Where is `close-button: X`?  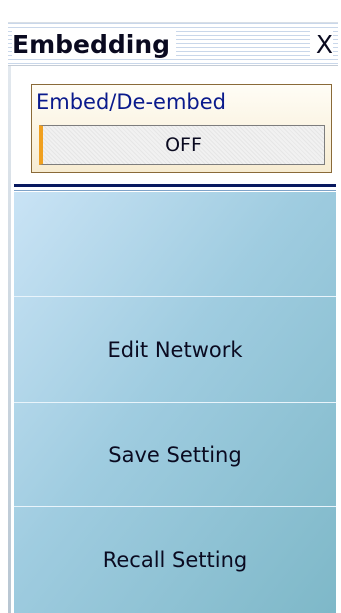 close-button: X is located at coordinates (321, 45).